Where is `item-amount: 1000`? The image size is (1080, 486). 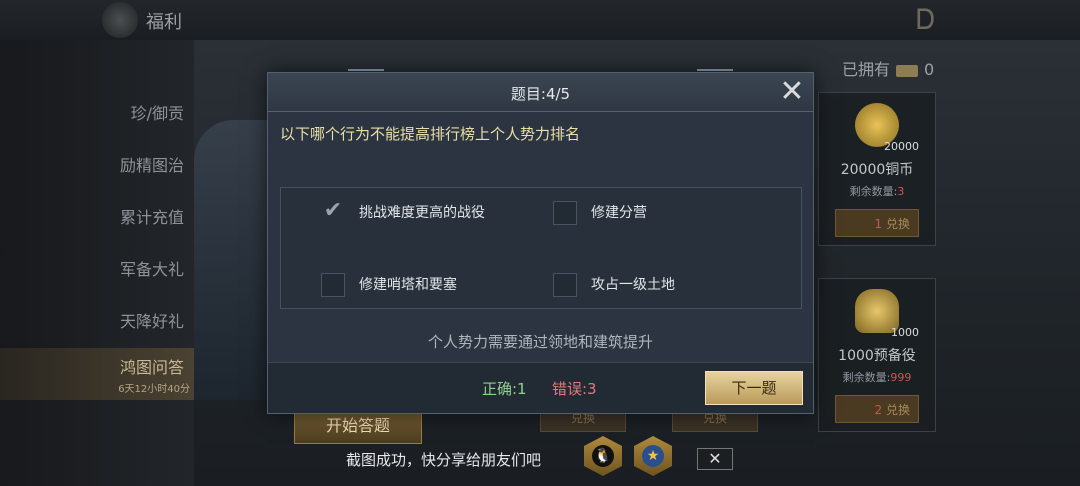
item-amount: 1000 is located at coordinates (905, 332).